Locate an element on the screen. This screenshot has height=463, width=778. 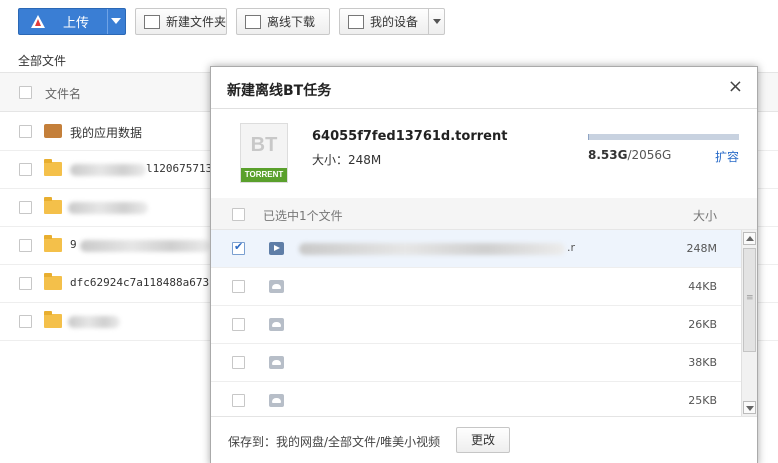
torrent-name: 64055f7fed13761d.torrent is located at coordinates (410, 136).